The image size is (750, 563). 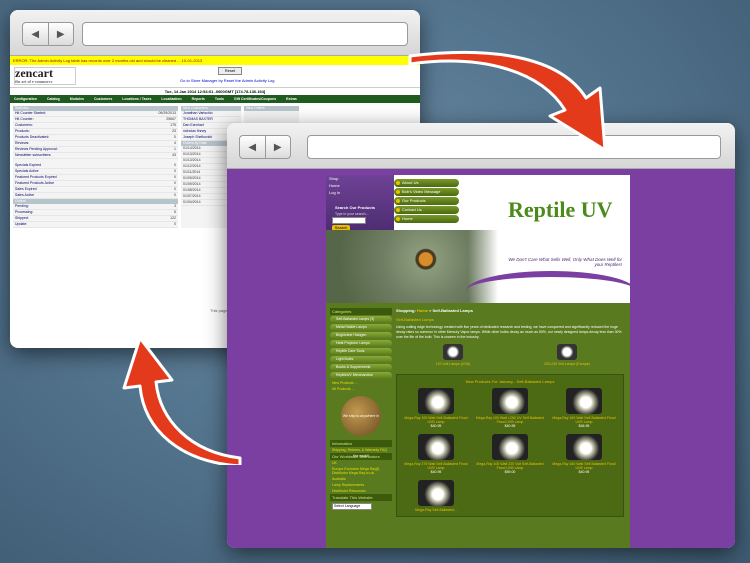 What do you see at coordinates (21, 224) in the screenshot?
I see `orders-row-label: Update:` at bounding box center [21, 224].